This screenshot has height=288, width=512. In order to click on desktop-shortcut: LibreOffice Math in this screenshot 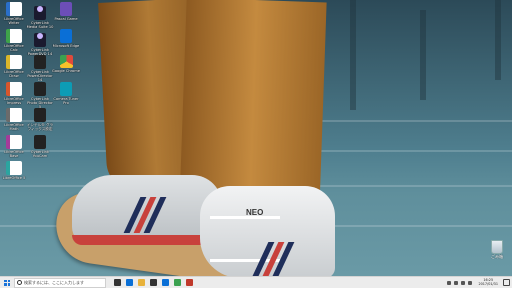, I will do `click(14, 119)`.